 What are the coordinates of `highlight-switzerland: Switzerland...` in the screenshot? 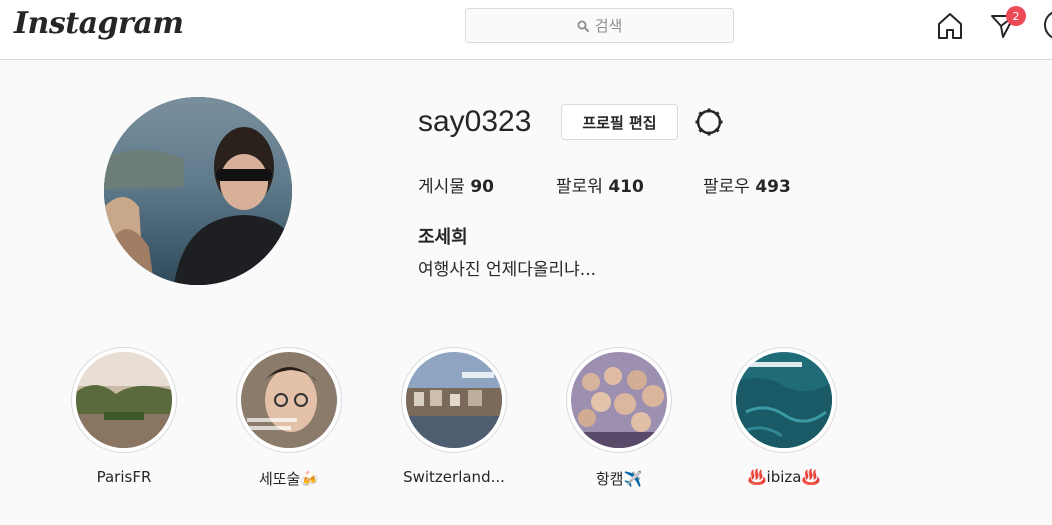 It's located at (454, 416).